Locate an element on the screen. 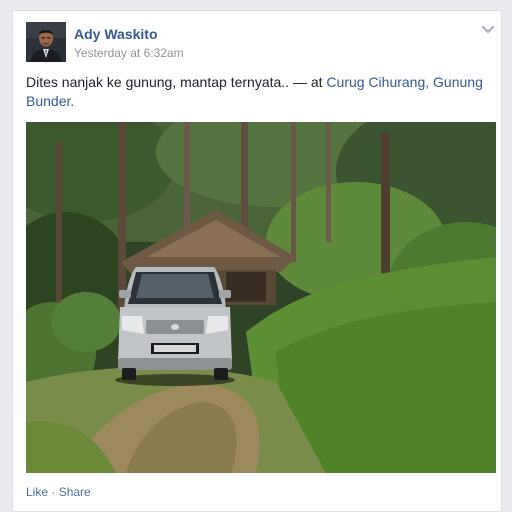  avatar is located at coordinates (46, 42).